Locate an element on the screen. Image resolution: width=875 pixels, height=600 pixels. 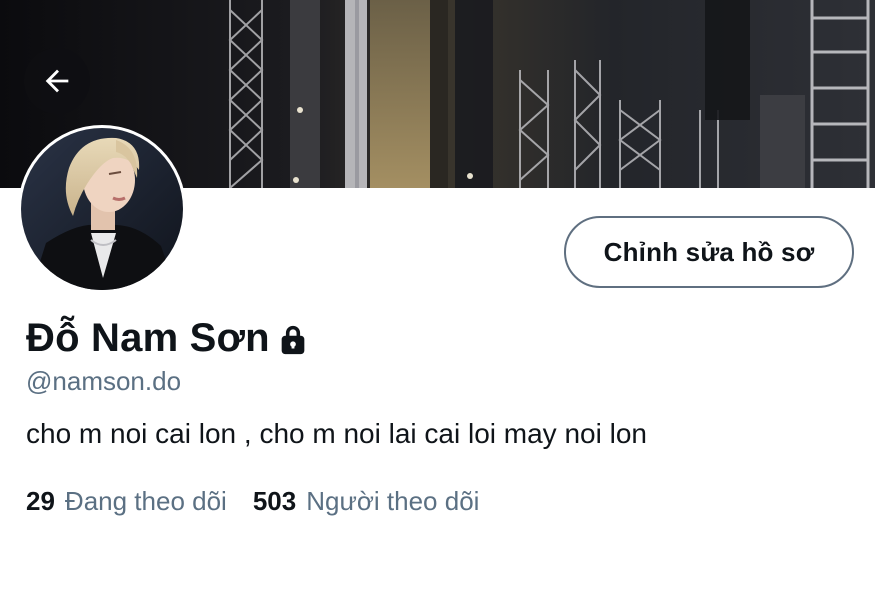
profile-handle: @namson.do is located at coordinates (104, 381).